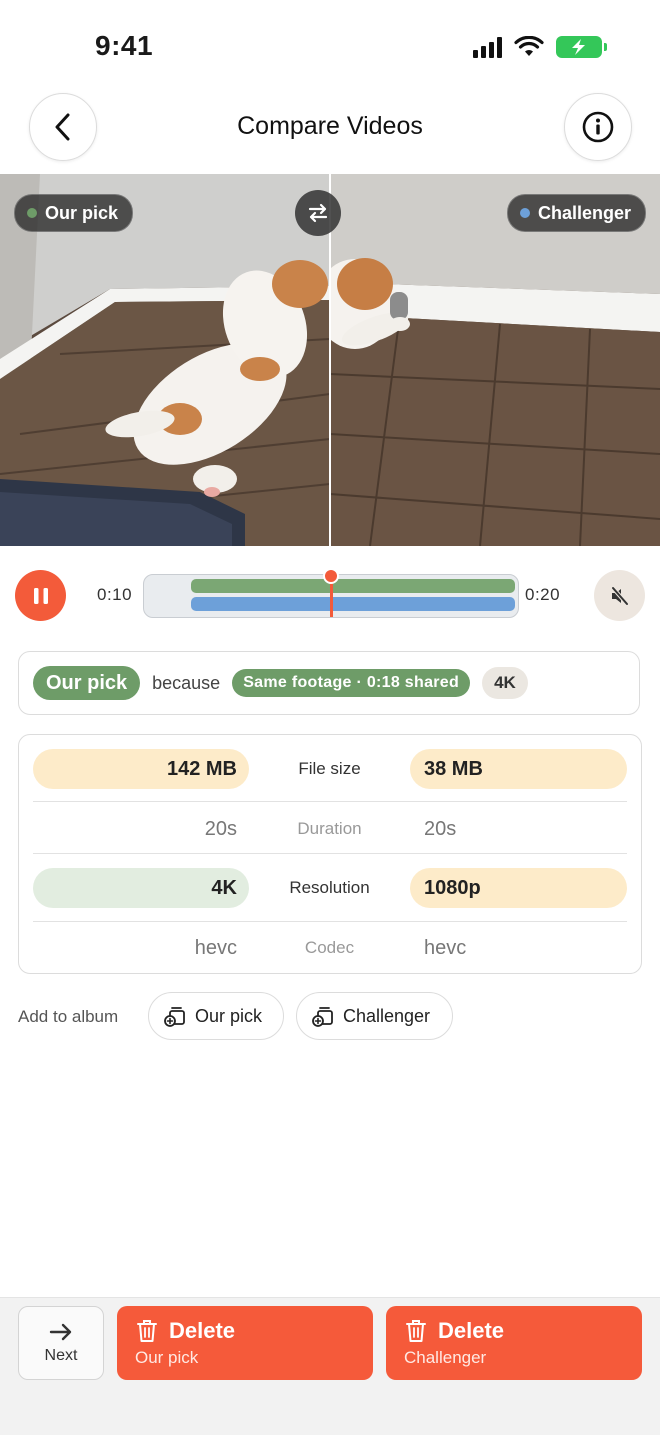 The height and width of the screenshot is (1435, 660). What do you see at coordinates (505, 683) in the screenshot?
I see `reason-quality-badge: 4K` at bounding box center [505, 683].